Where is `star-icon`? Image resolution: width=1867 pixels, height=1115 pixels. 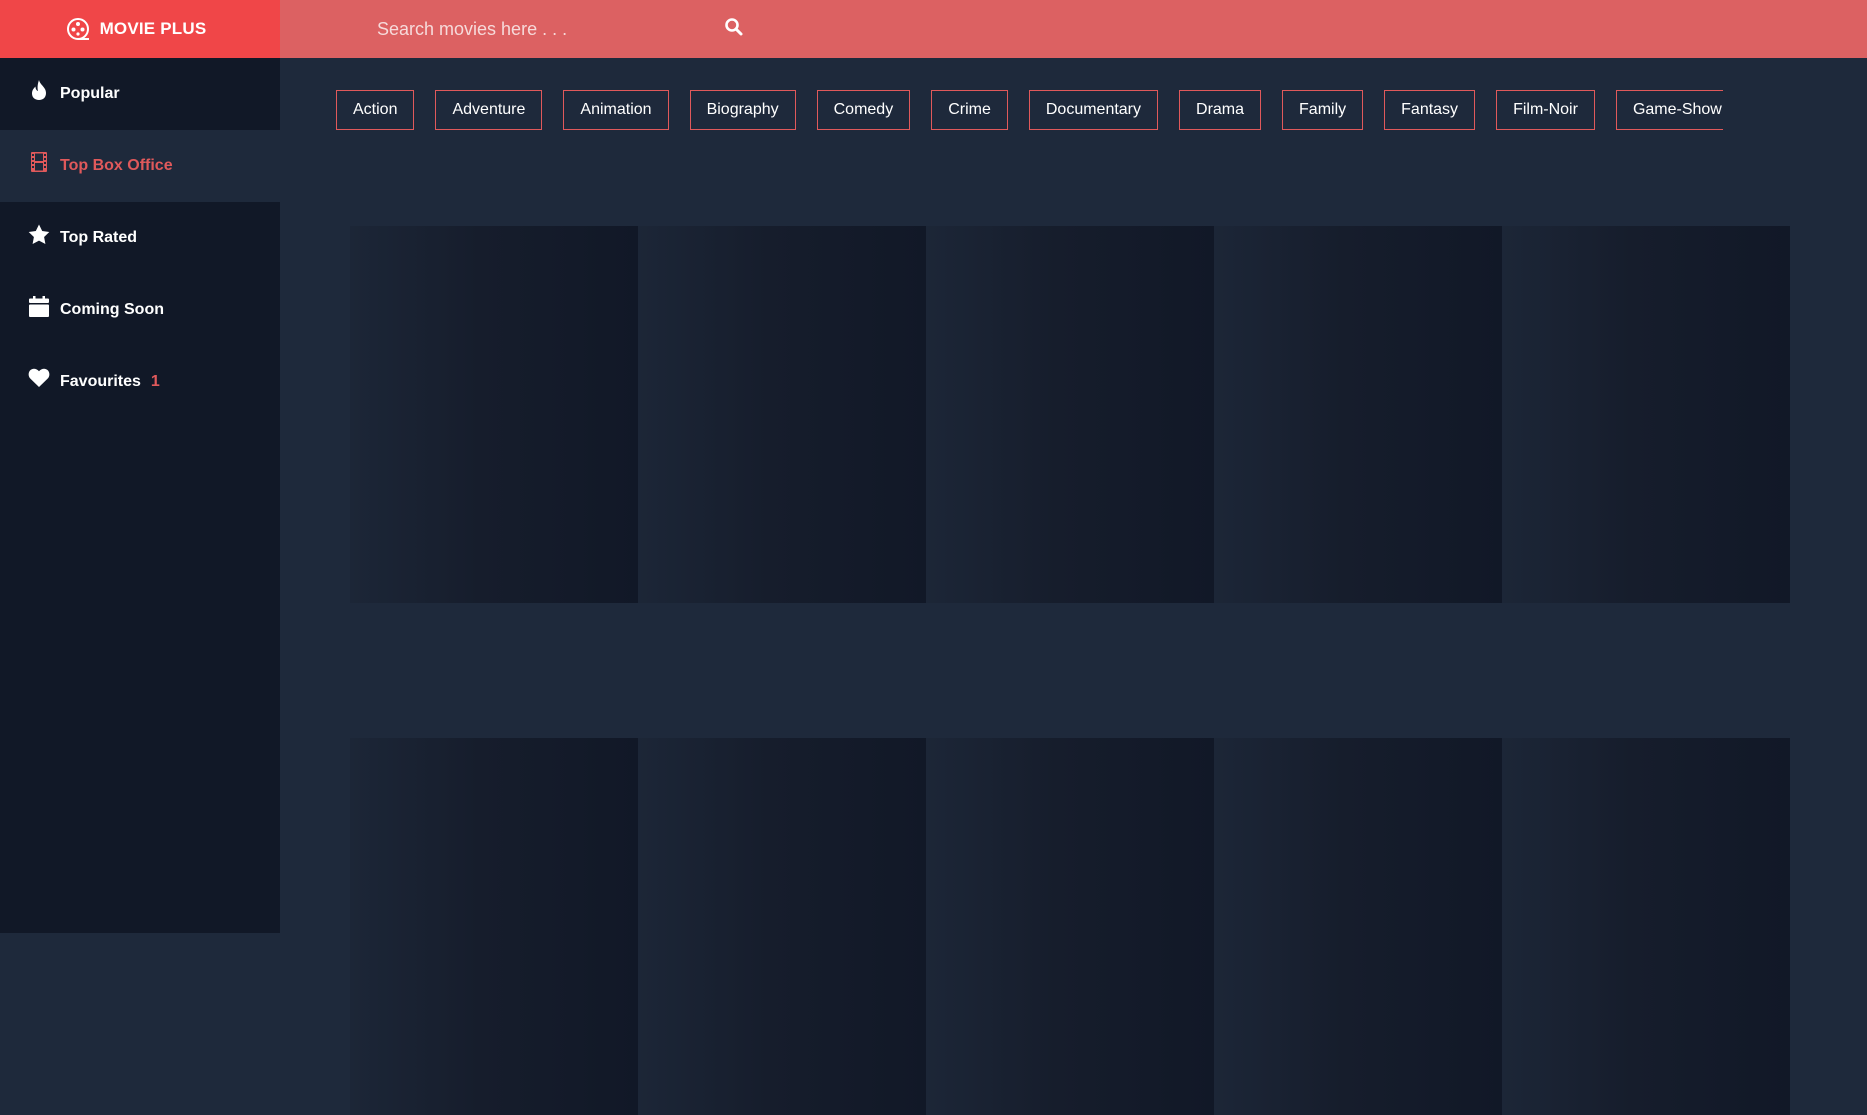
star-icon is located at coordinates (39, 234).